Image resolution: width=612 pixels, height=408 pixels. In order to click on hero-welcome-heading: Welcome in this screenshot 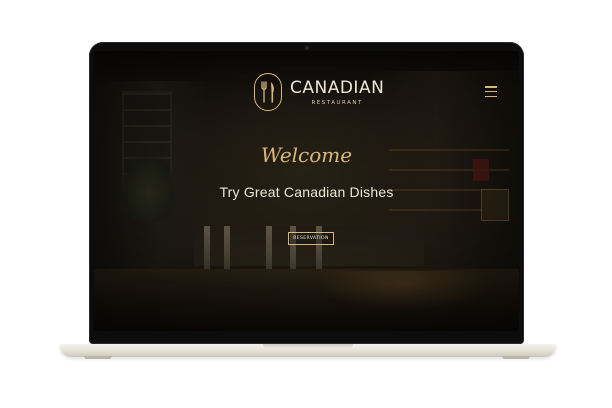, I will do `click(306, 155)`.